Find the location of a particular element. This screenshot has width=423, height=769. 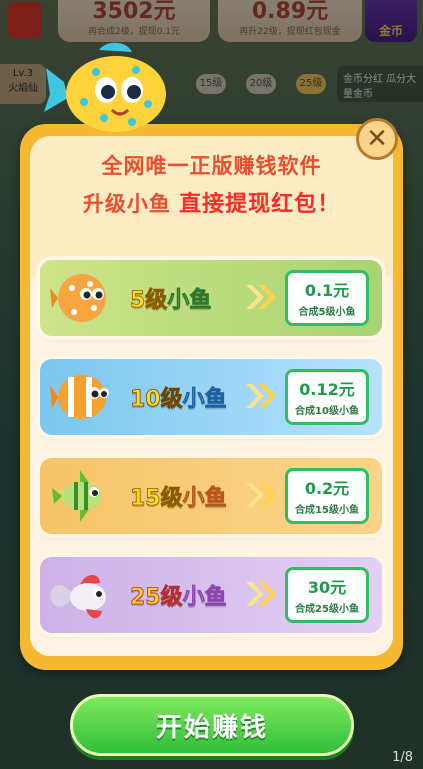

reward-row: 10级小鱼 0.12元 合成10级小鱼 is located at coordinates (211, 397).